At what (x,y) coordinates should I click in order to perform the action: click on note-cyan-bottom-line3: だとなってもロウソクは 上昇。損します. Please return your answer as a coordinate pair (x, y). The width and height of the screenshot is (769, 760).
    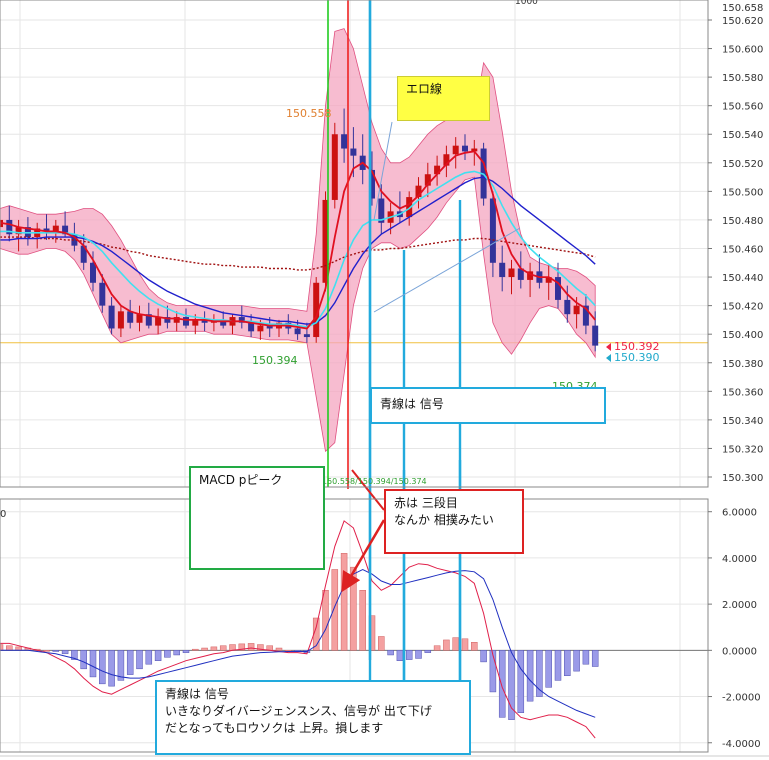
    Looking at the image, I should click on (274, 728).